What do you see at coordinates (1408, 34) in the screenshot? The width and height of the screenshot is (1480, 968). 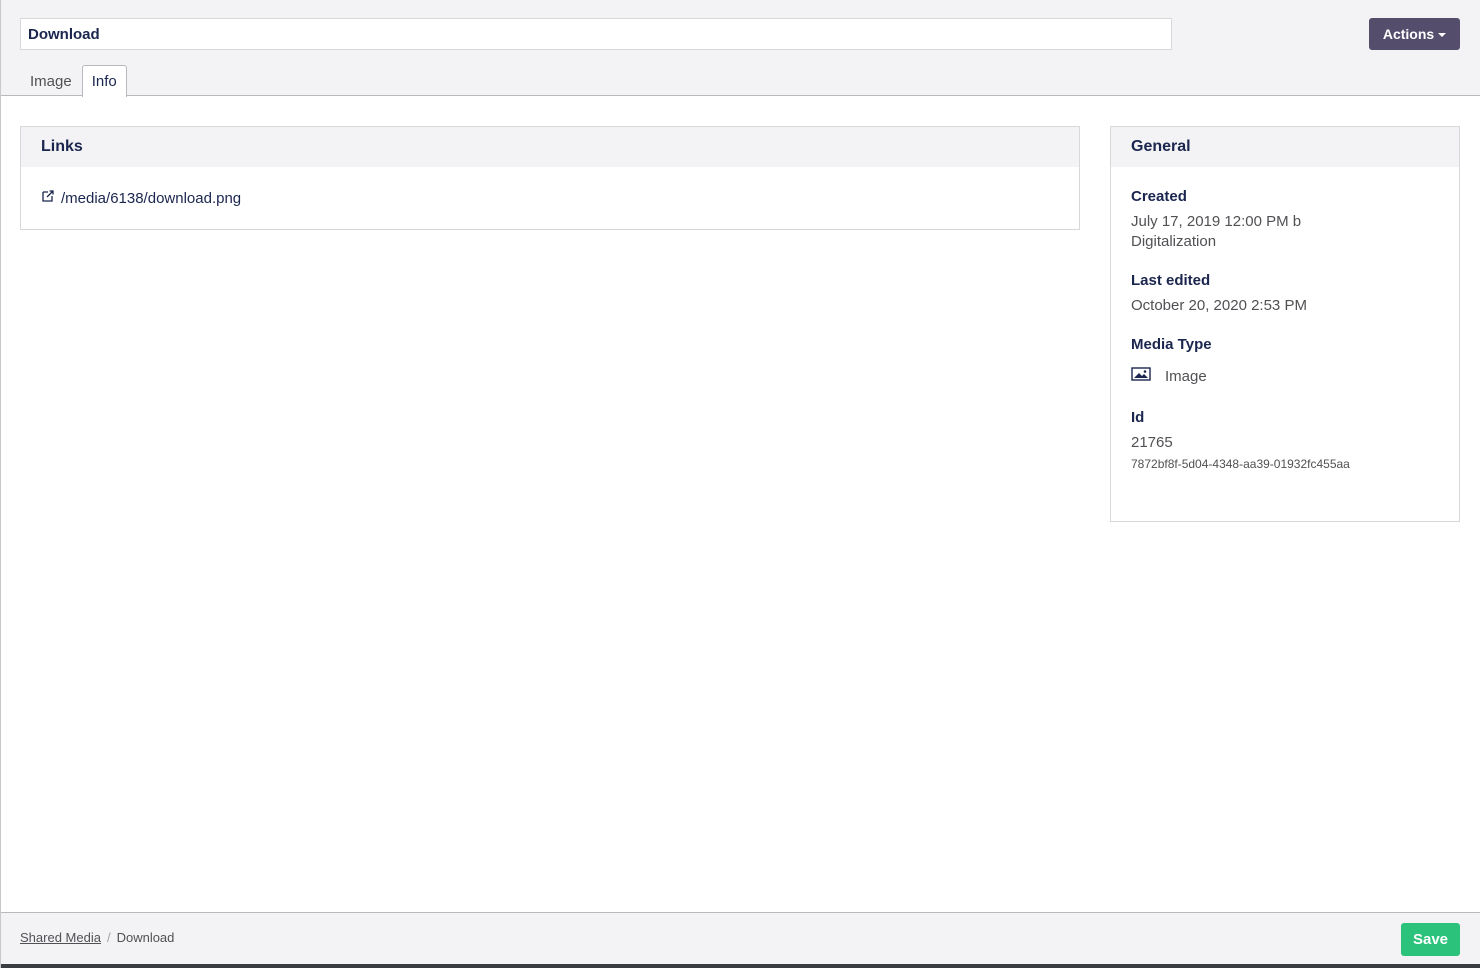 I see `actions-label: Actions` at bounding box center [1408, 34].